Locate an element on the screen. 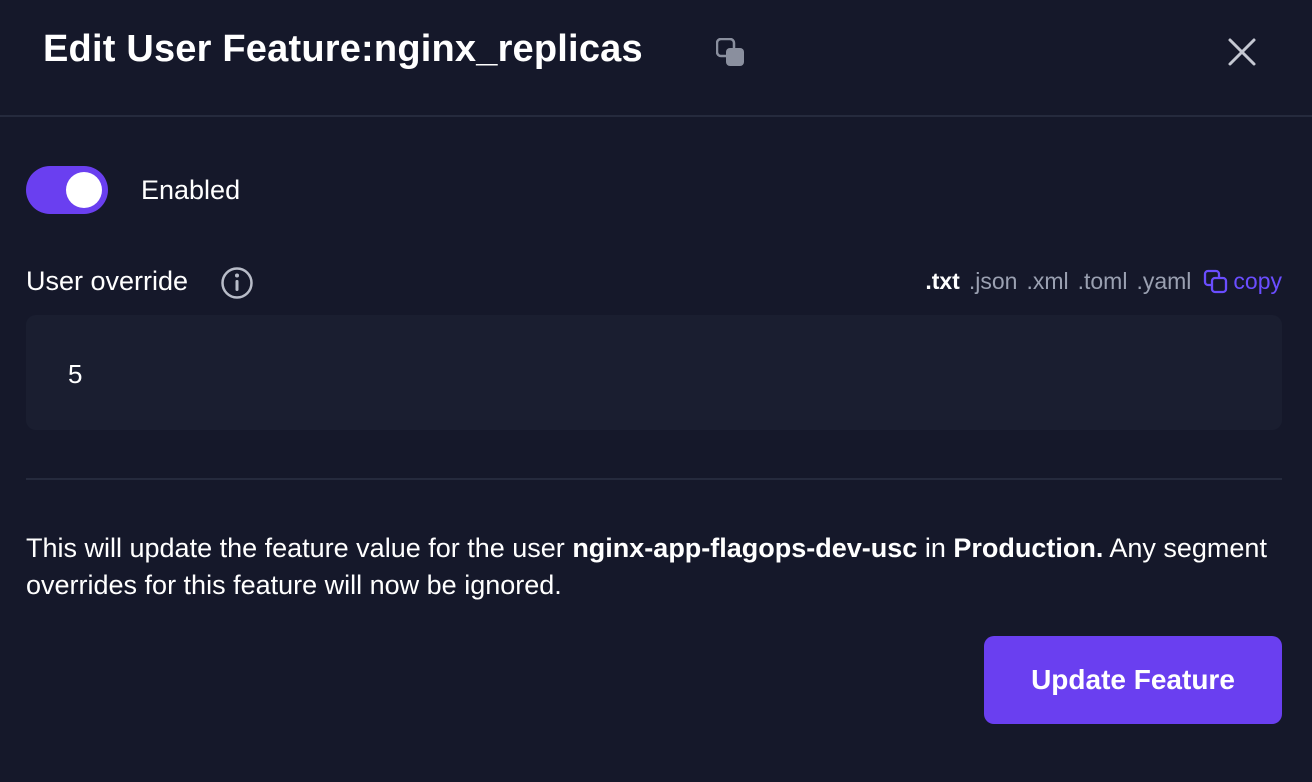 This screenshot has height=782, width=1312. override-value: 5 is located at coordinates (75, 374).